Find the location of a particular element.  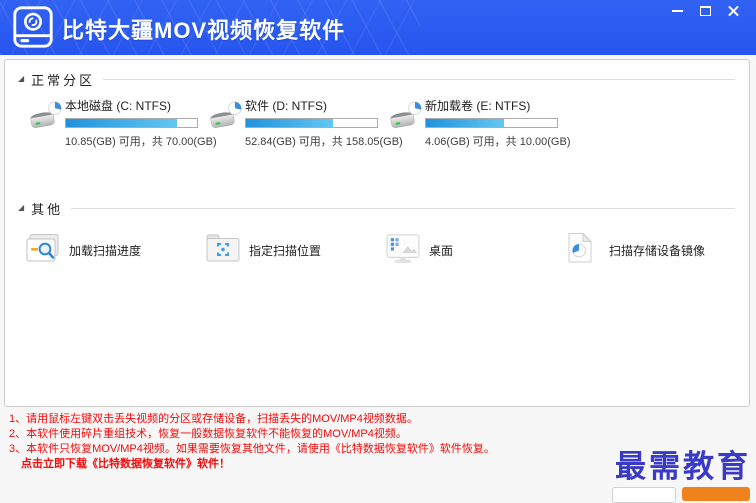

notice-line-2: 2、本软件使用碎片重组技术，恢复一般数据恢复软件不能恢复的MOV/MP4视频。 is located at coordinates (208, 434).